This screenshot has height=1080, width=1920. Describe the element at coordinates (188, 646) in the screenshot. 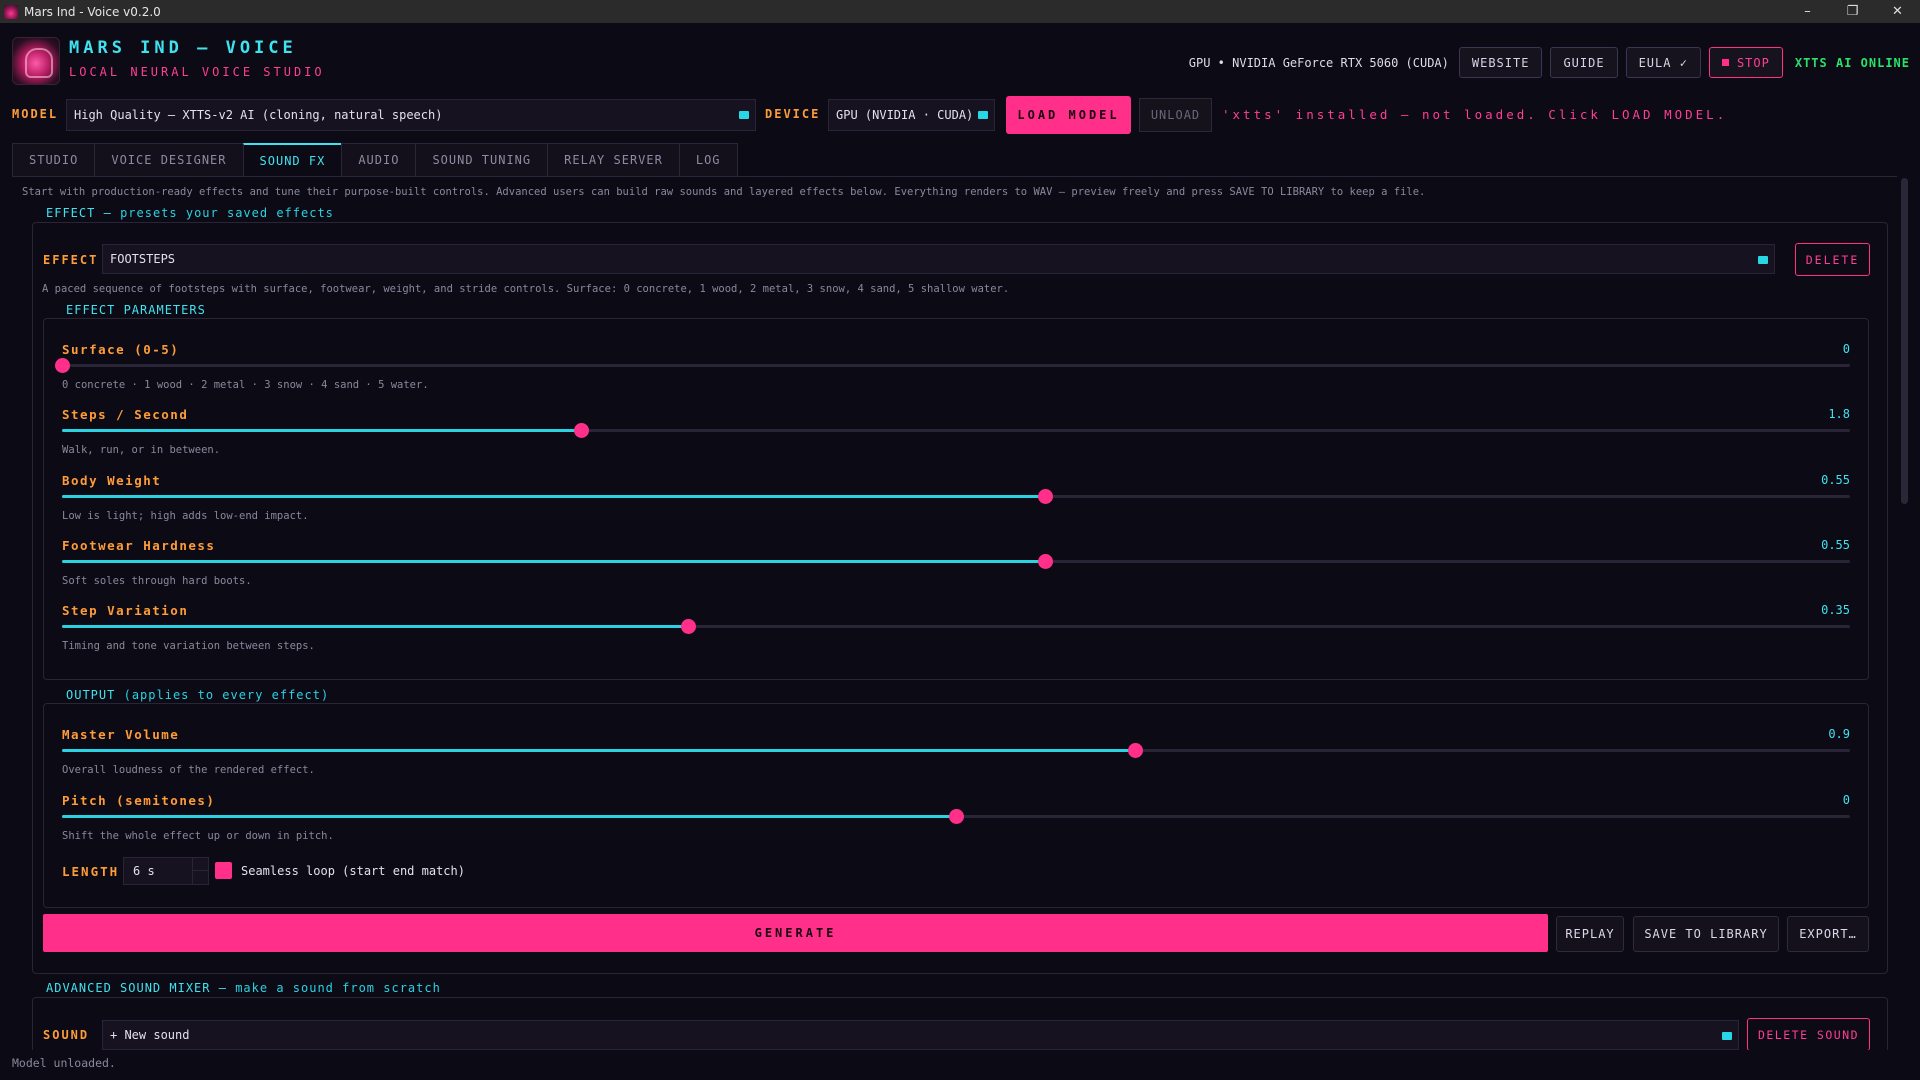

I see `param-description: Timing and tone variation between steps.` at that location.